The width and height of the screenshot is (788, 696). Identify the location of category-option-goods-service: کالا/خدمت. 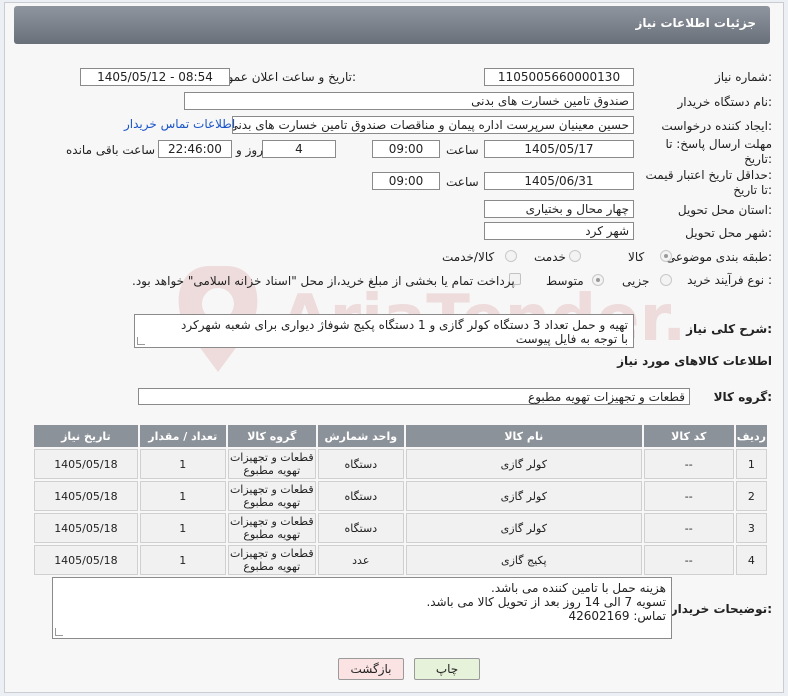
(468, 257).